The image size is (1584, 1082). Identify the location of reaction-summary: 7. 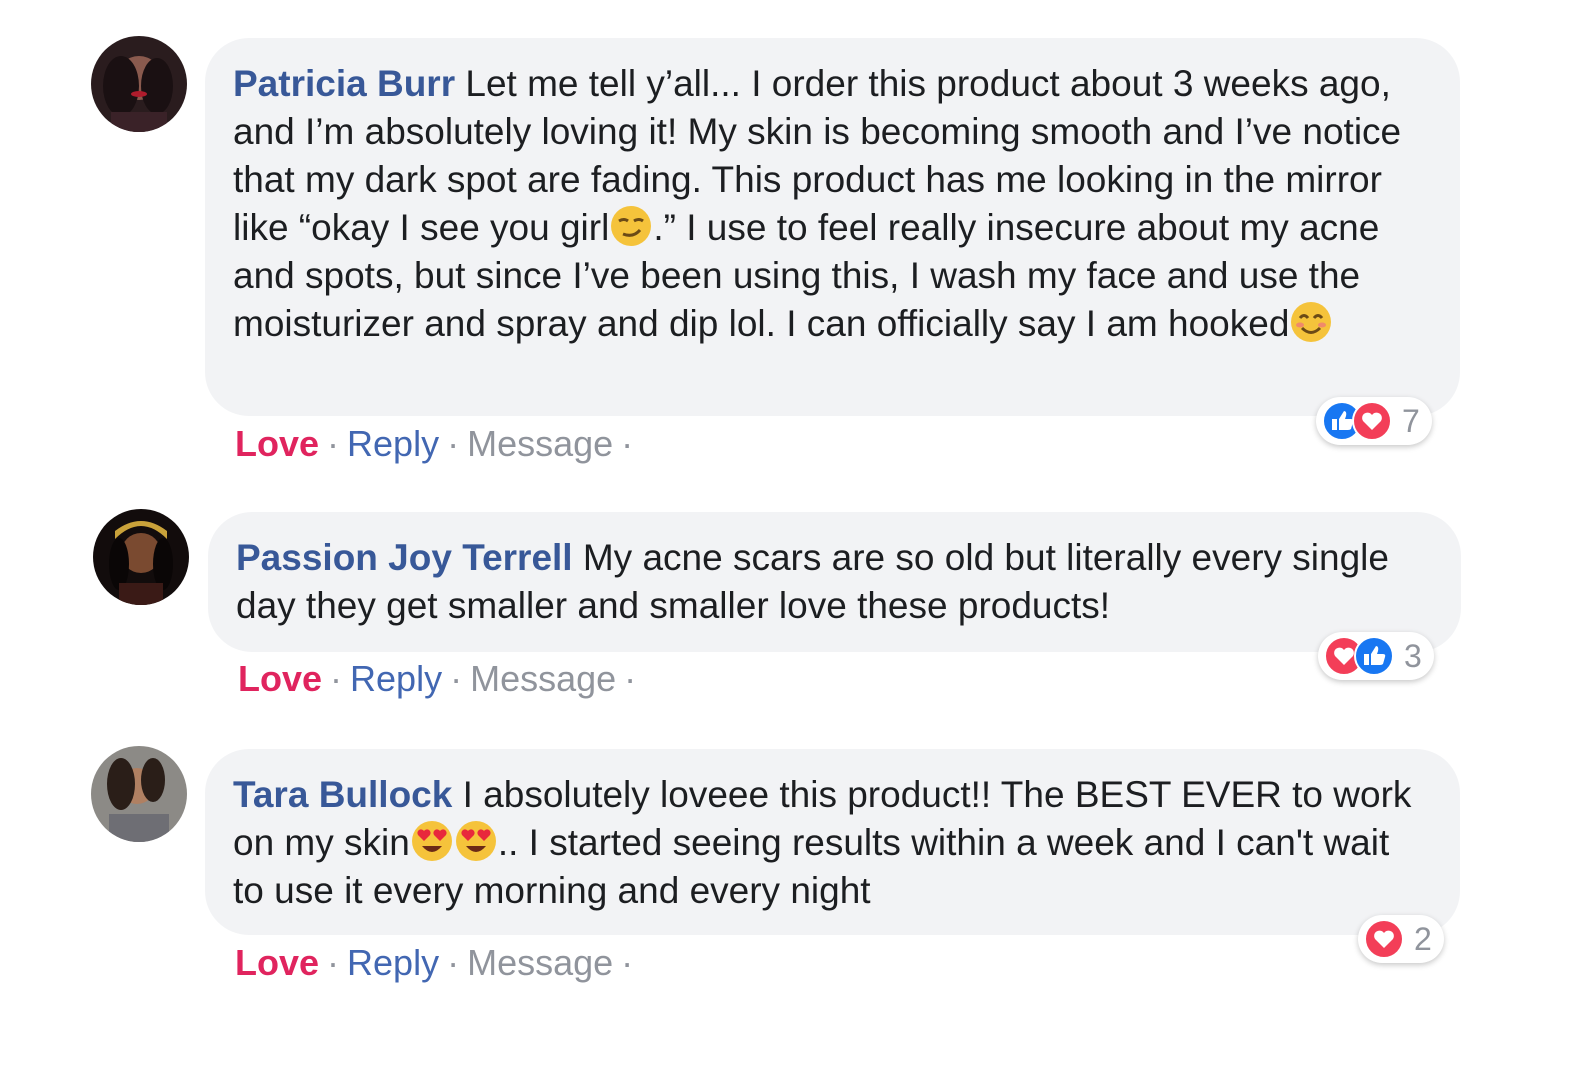
(1374, 421).